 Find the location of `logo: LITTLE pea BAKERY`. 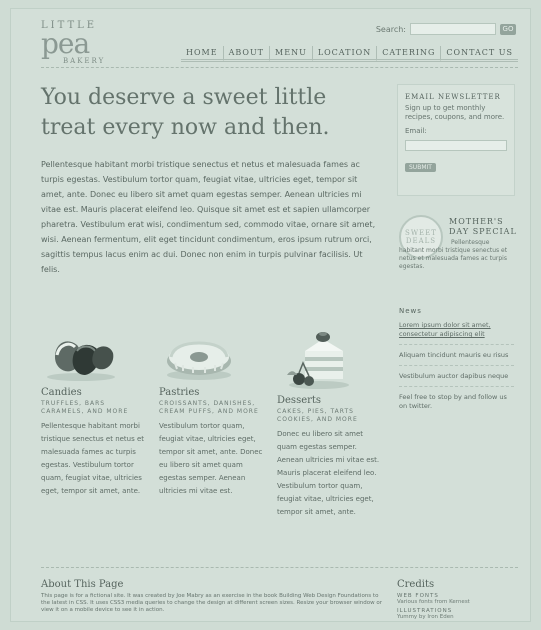

logo: LITTLE pea BAKERY is located at coordinates (76, 43).